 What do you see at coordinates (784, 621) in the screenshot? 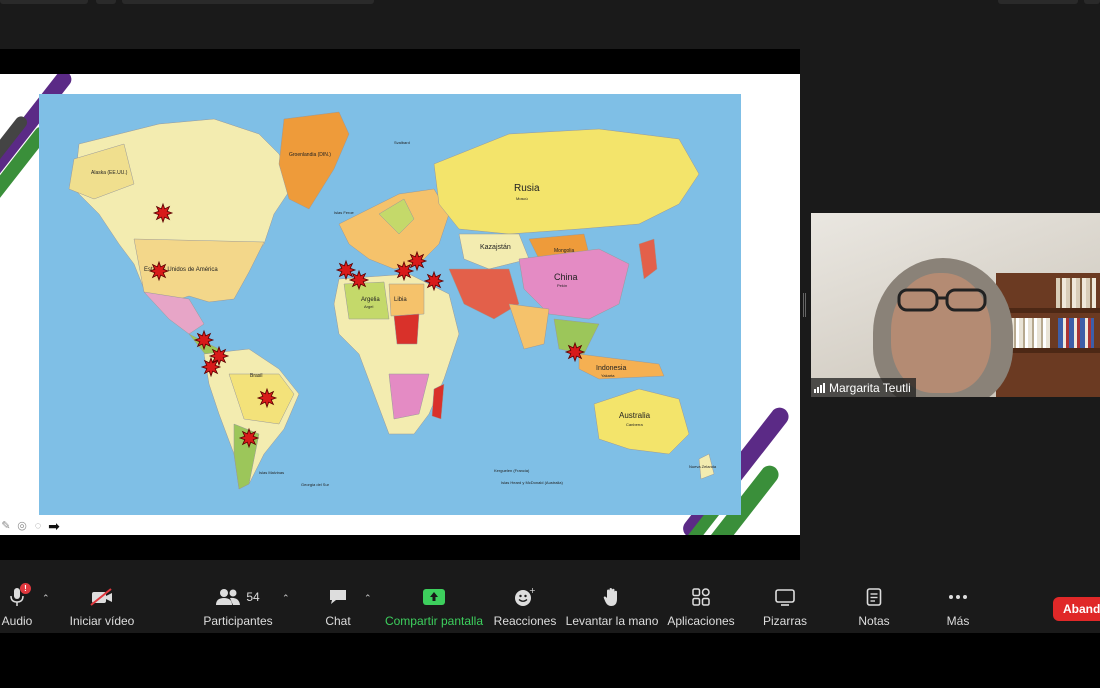
I see `whiteboards-label: Pizarras` at bounding box center [784, 621].